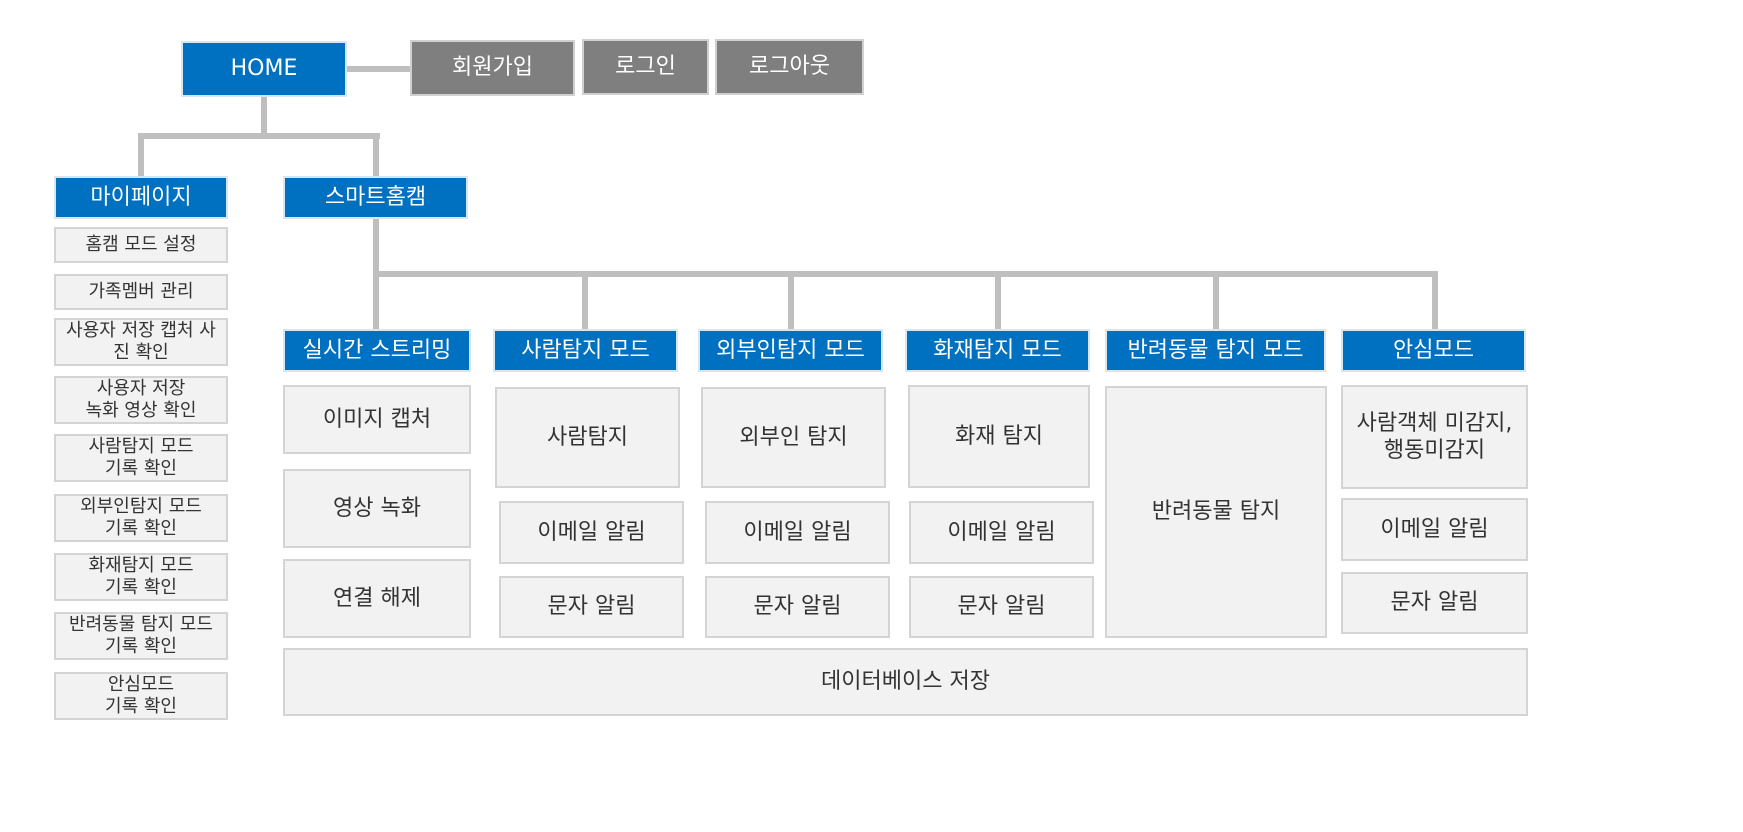 This screenshot has width=1743, height=832. Describe the element at coordinates (1001, 532) in the screenshot. I see `fire-email-alert: 이메일 알림` at that location.